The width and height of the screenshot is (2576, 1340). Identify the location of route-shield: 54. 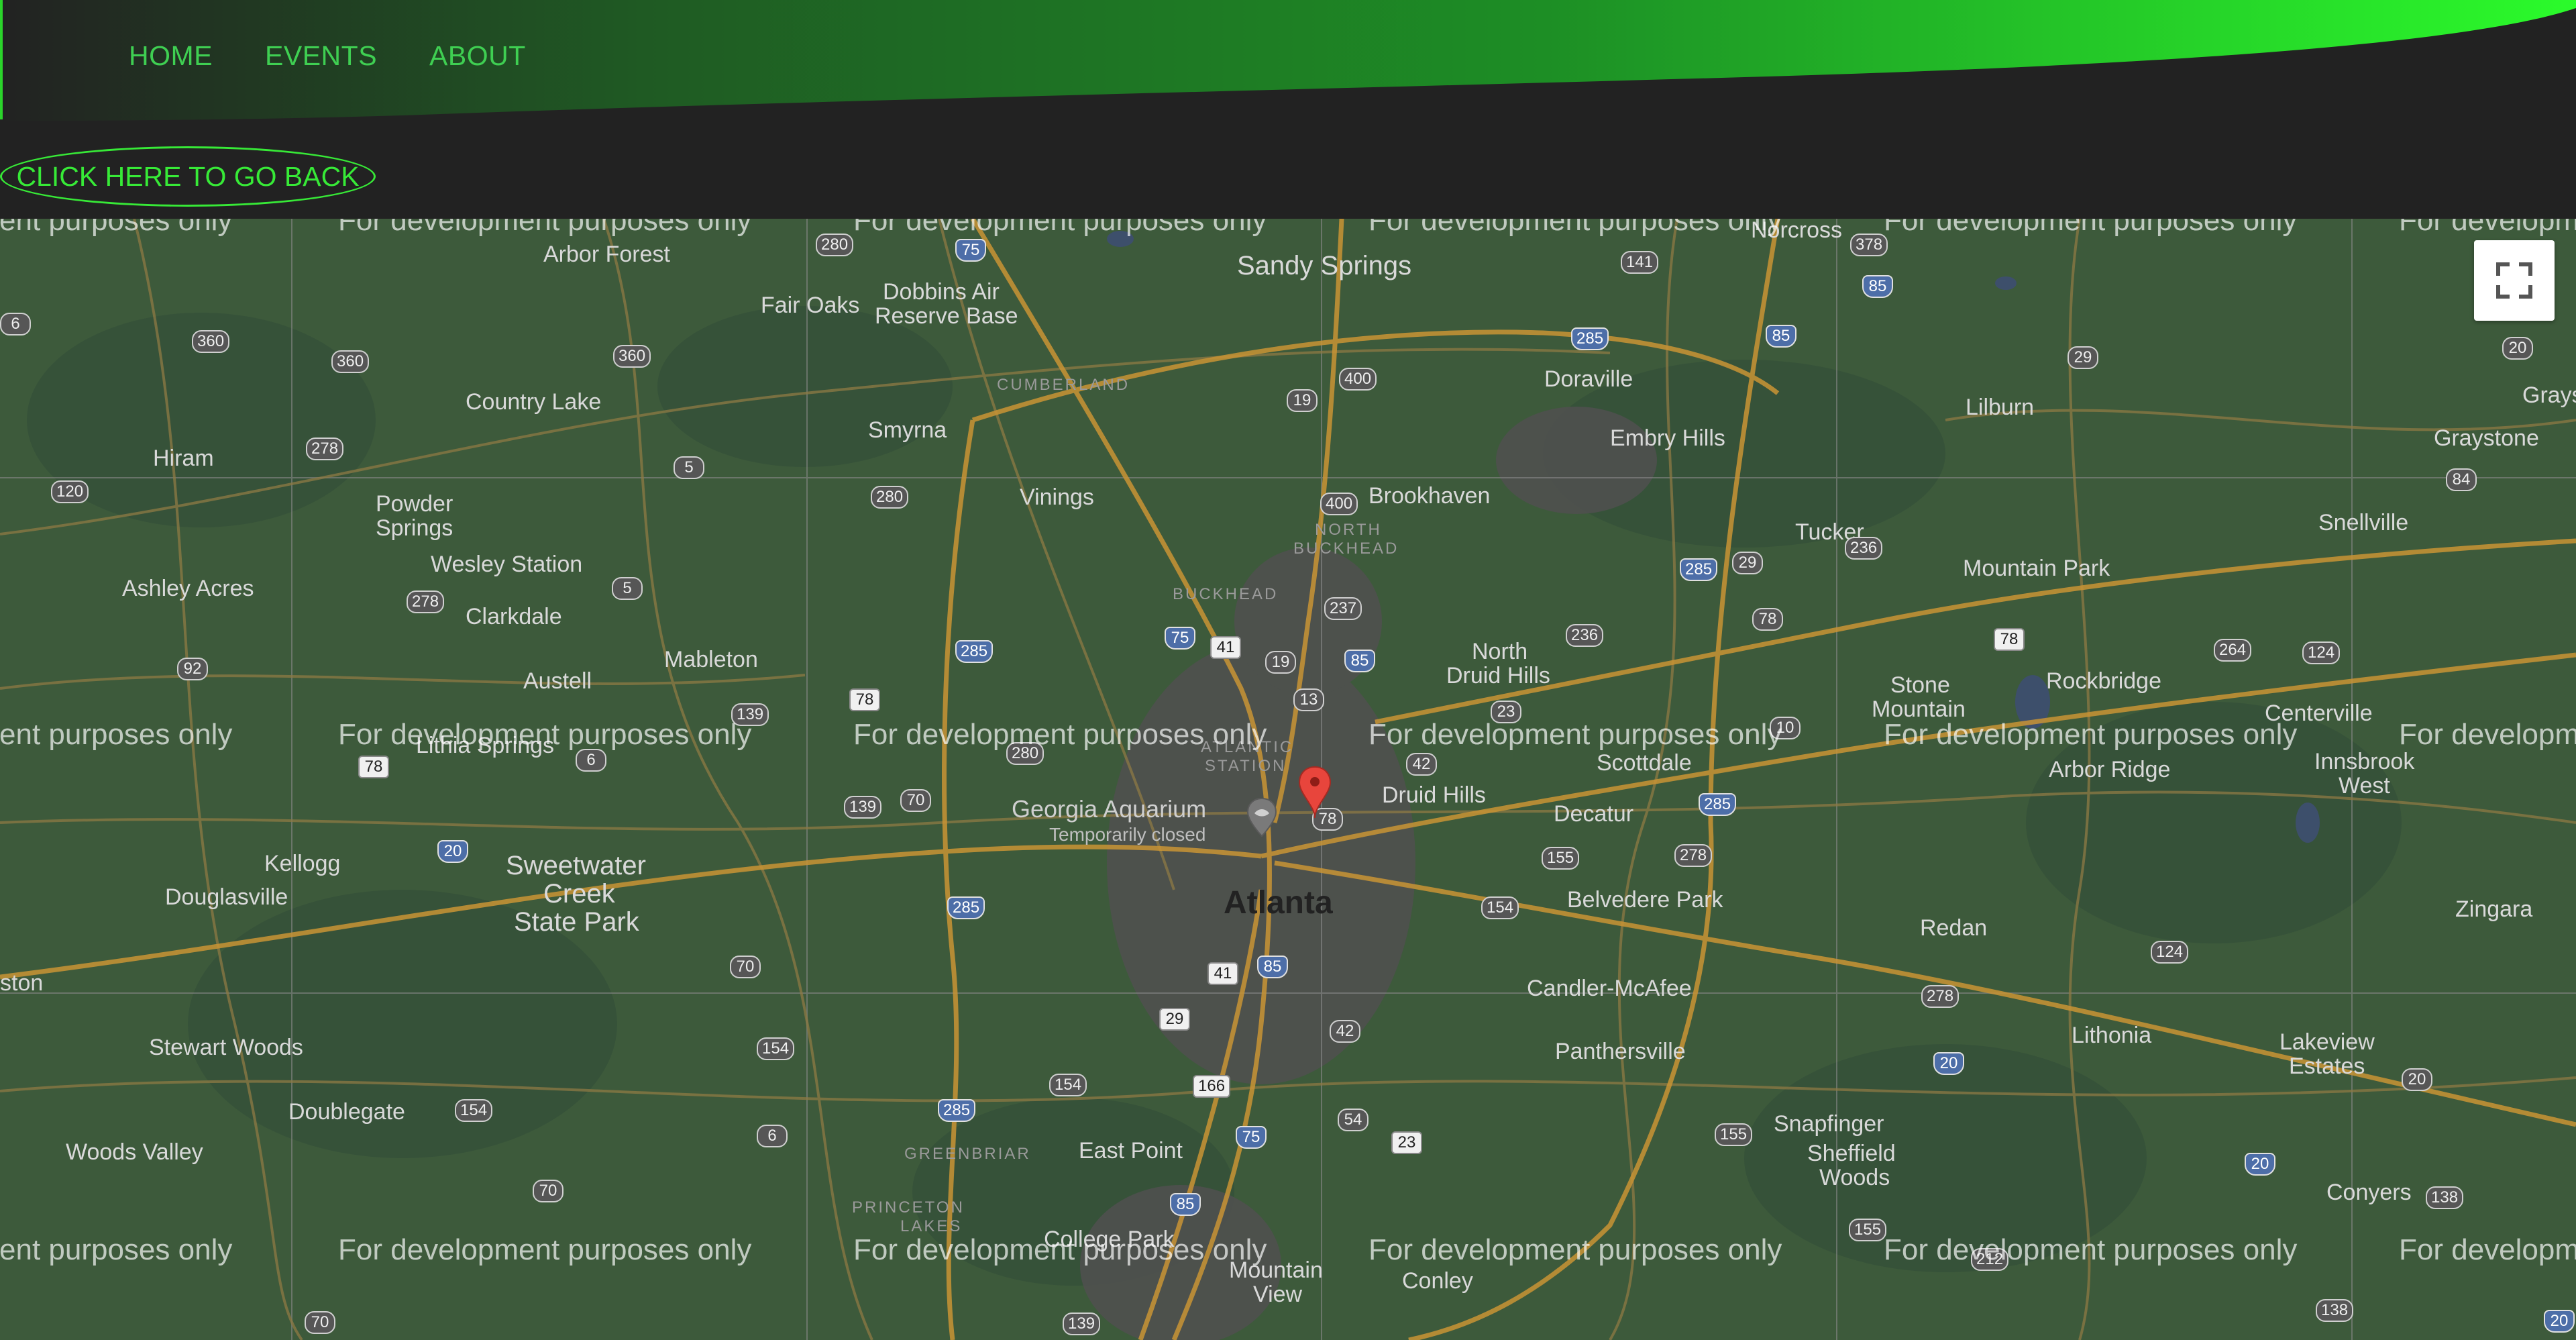
(1353, 1120).